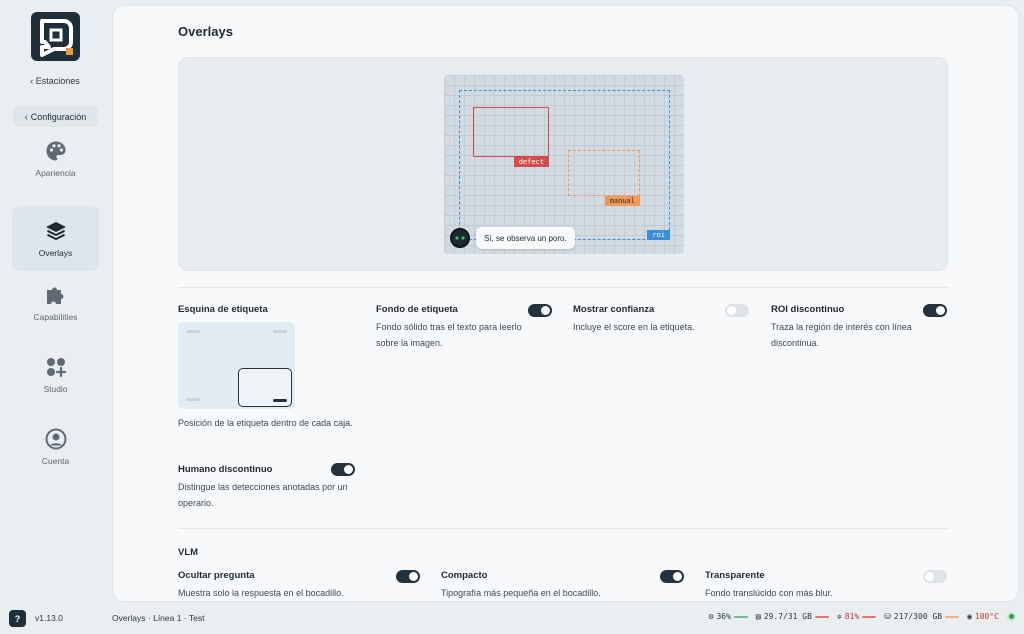  What do you see at coordinates (343, 469) in the screenshot?
I see `human-dashed-toggle` at bounding box center [343, 469].